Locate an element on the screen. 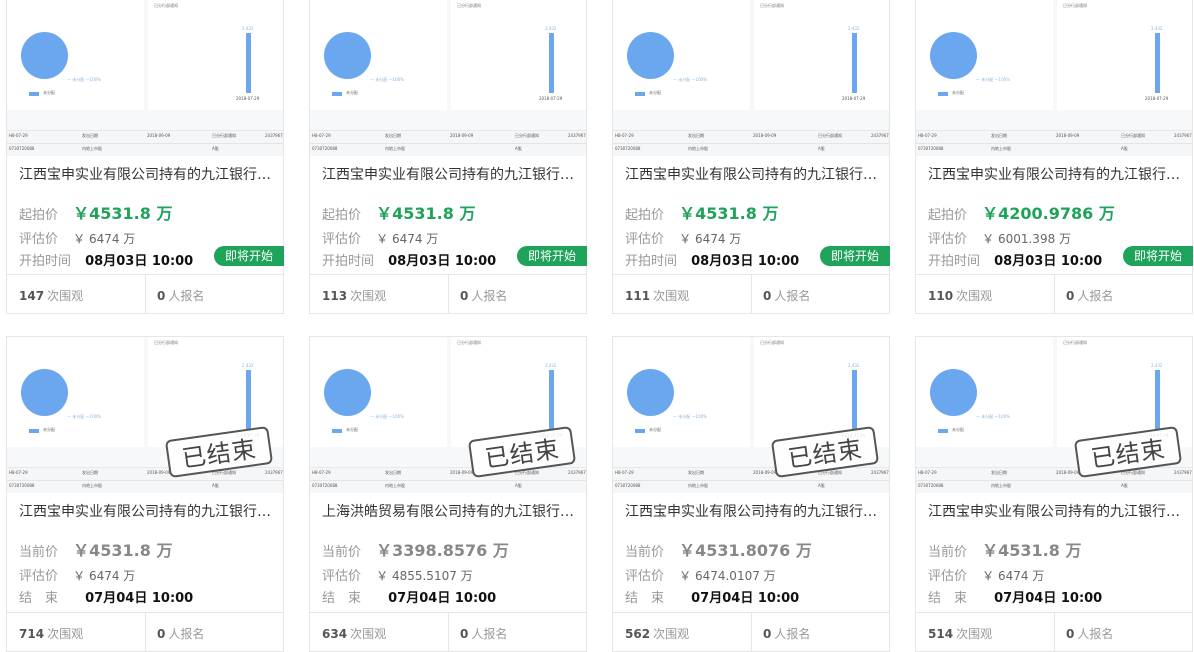 The width and height of the screenshot is (1194, 652). mini-cell: H8-07-29 is located at coordinates (18, 472).